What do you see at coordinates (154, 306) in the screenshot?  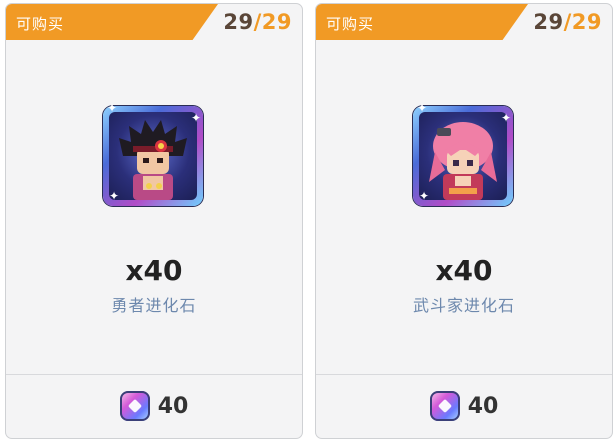 I see `item-name: 勇者进化石` at bounding box center [154, 306].